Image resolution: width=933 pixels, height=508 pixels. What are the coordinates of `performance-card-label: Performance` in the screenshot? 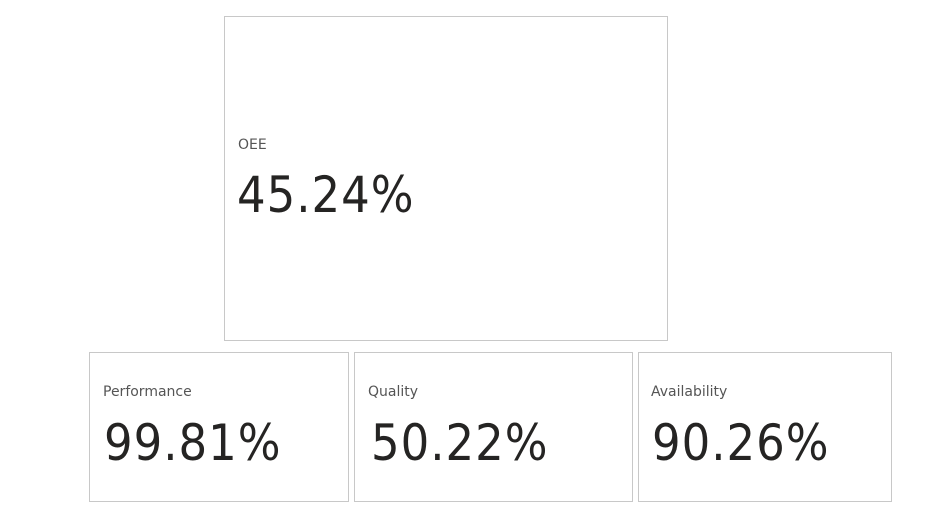 It's located at (147, 392).